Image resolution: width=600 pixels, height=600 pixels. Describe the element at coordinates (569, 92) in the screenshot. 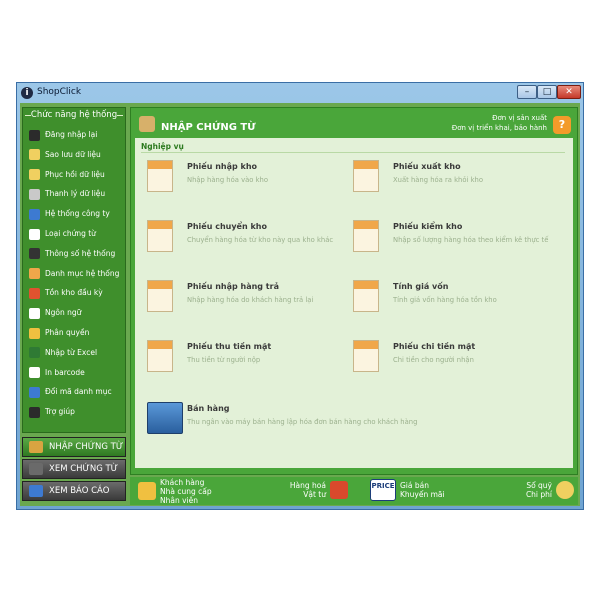

I see `close-button: ✕` at that location.